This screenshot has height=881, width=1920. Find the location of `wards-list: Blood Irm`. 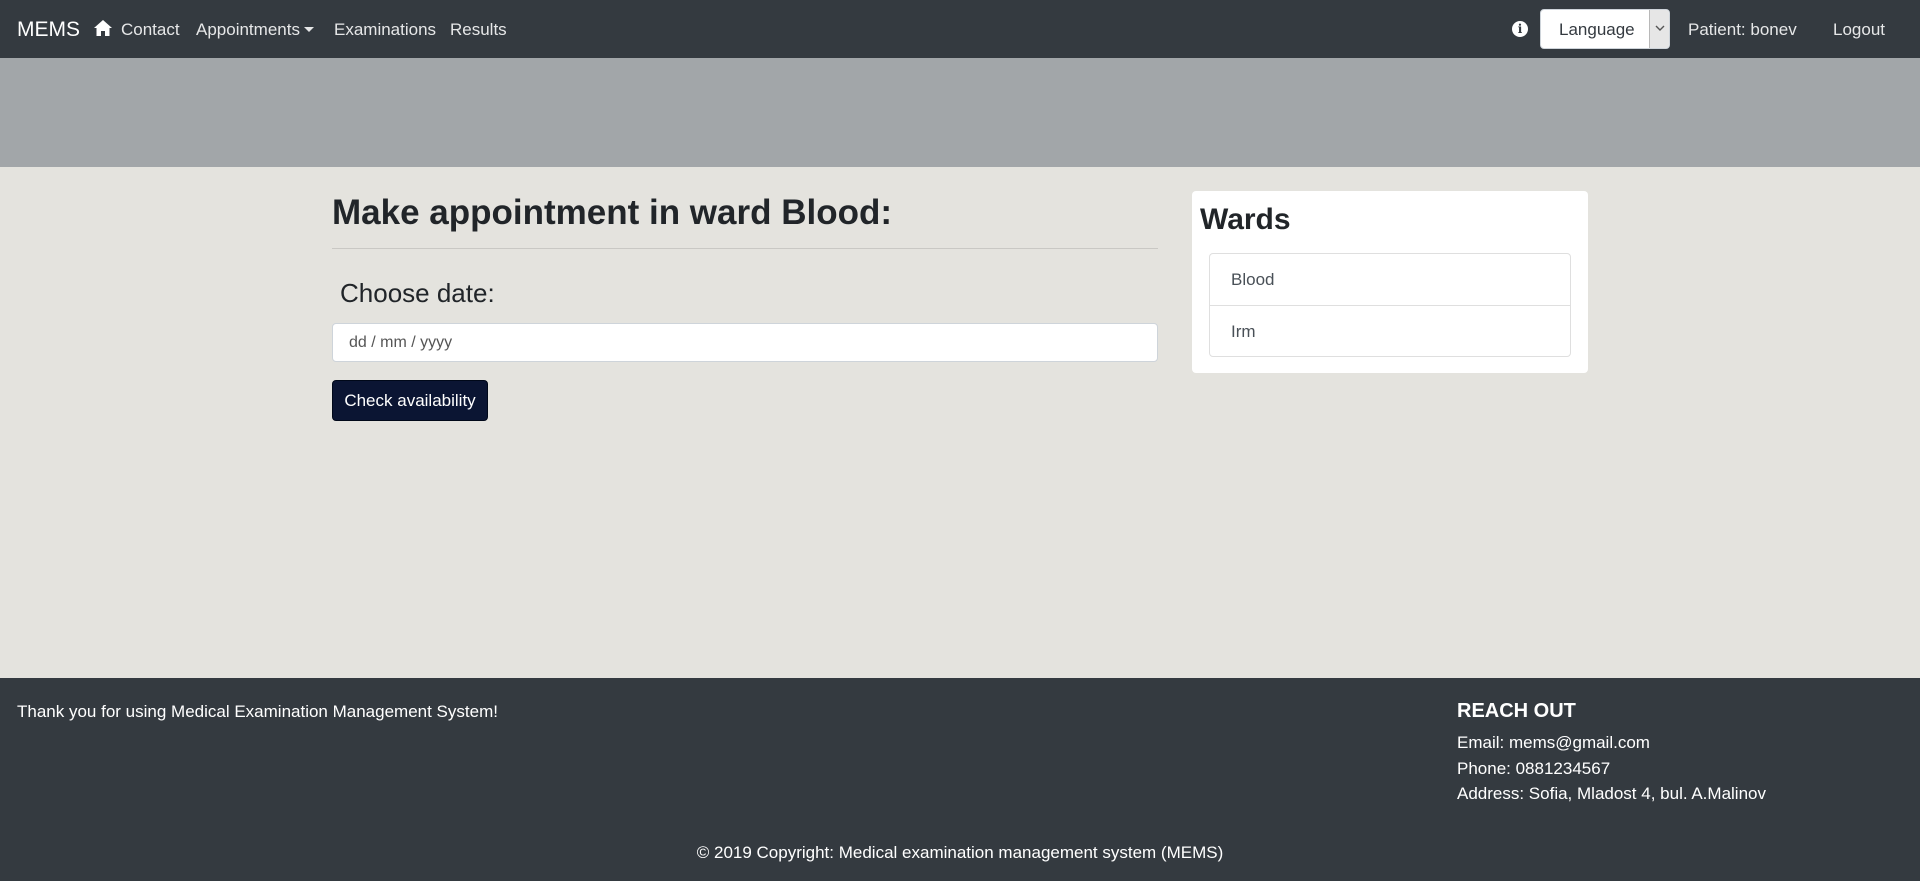

wards-list: Blood Irm is located at coordinates (1390, 305).